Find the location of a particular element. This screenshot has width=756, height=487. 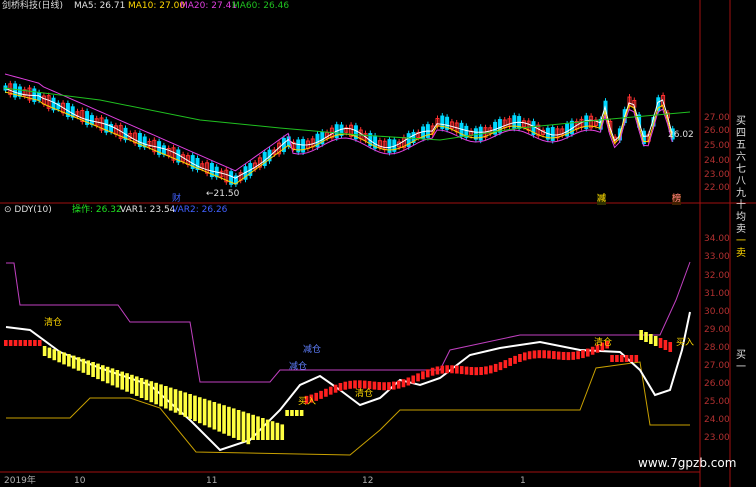

time-tick: 10 is located at coordinates (80, 481).